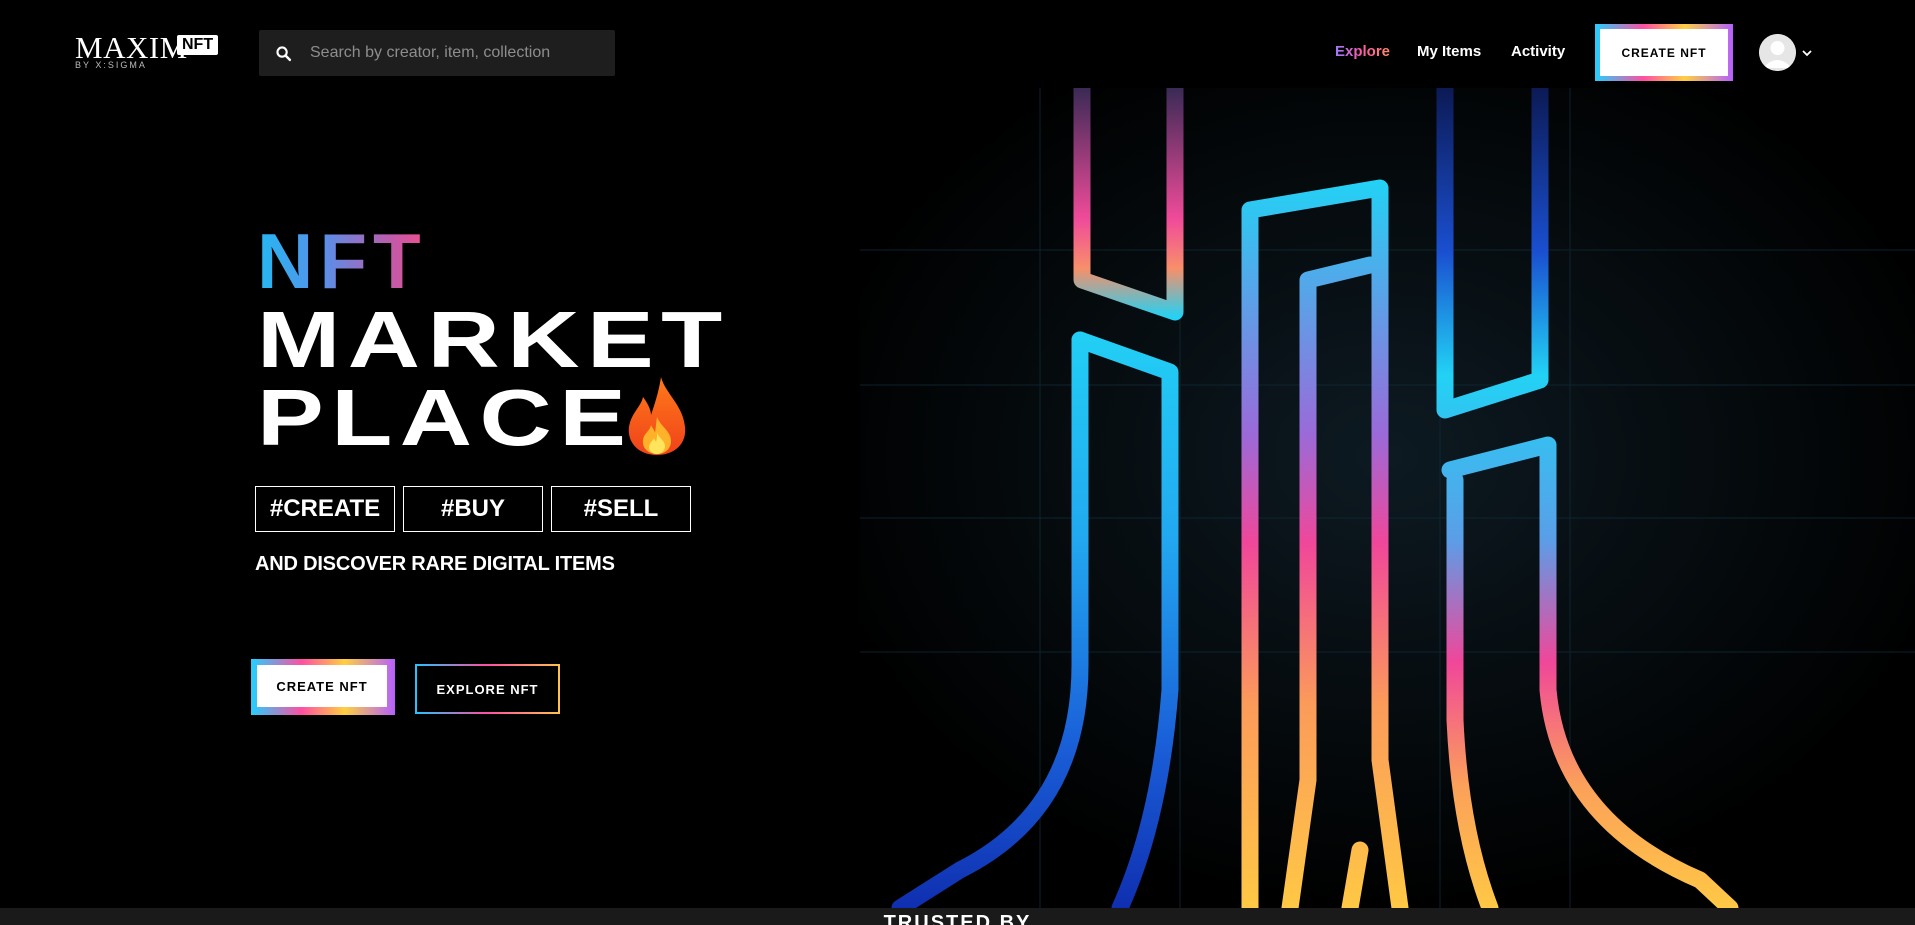 The height and width of the screenshot is (925, 1915). I want to click on header-create-nft-label: CREATE NFT, so click(1664, 52).